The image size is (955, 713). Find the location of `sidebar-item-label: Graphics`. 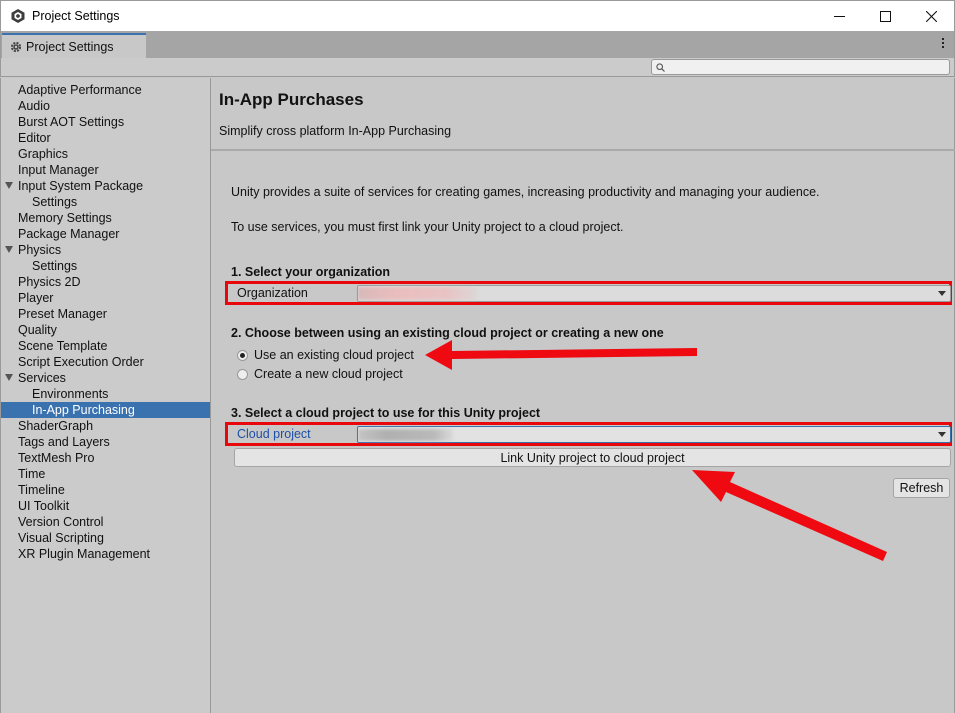

sidebar-item-label: Graphics is located at coordinates (43, 154).